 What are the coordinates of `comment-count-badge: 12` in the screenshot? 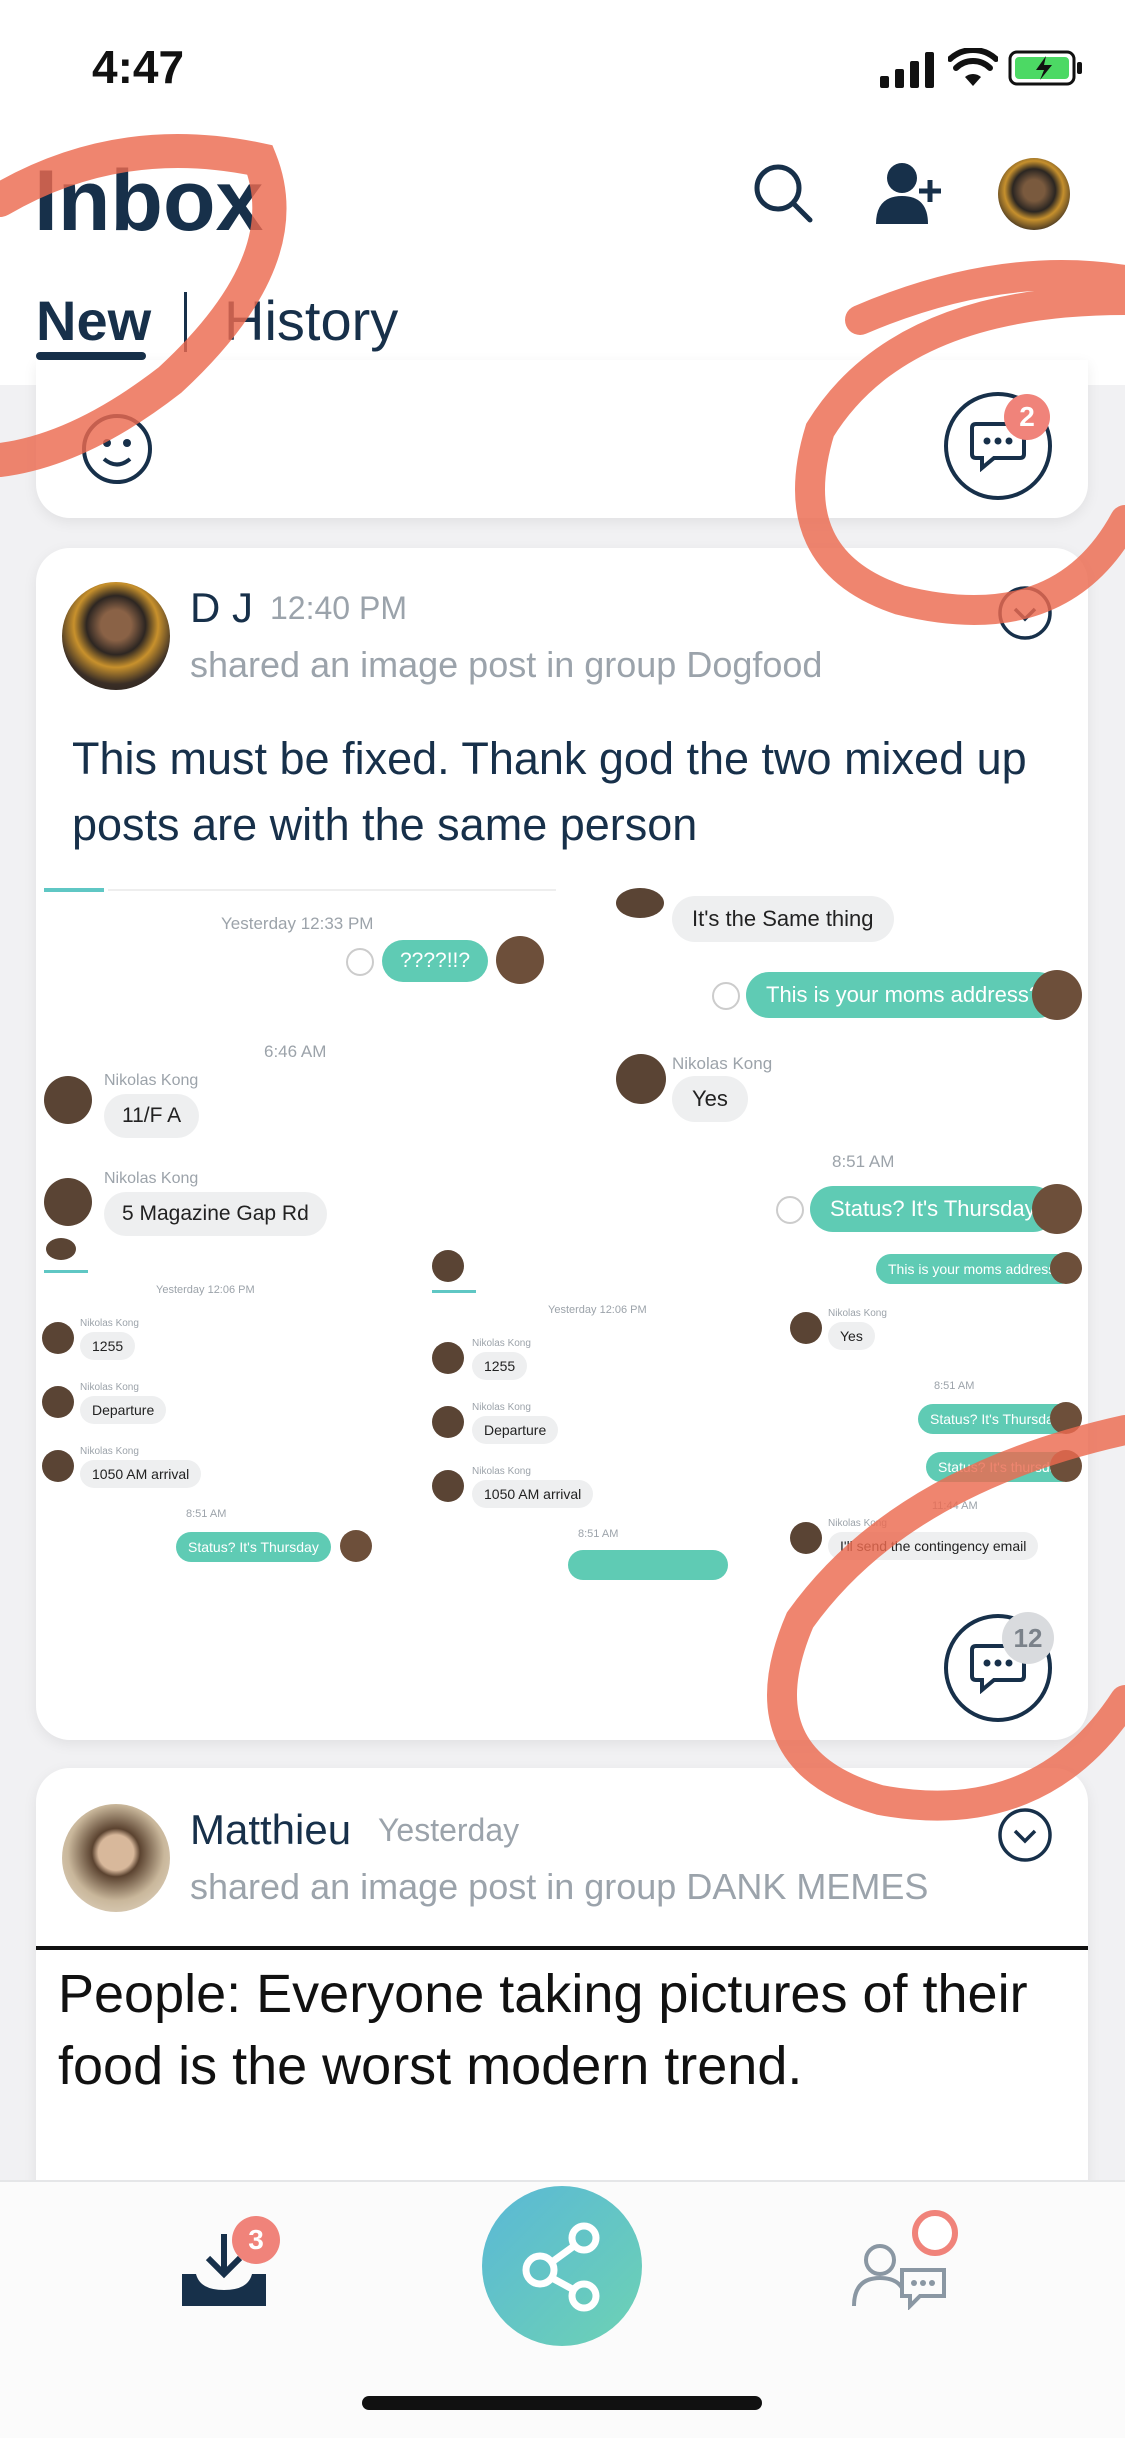 It's located at (1028, 1638).